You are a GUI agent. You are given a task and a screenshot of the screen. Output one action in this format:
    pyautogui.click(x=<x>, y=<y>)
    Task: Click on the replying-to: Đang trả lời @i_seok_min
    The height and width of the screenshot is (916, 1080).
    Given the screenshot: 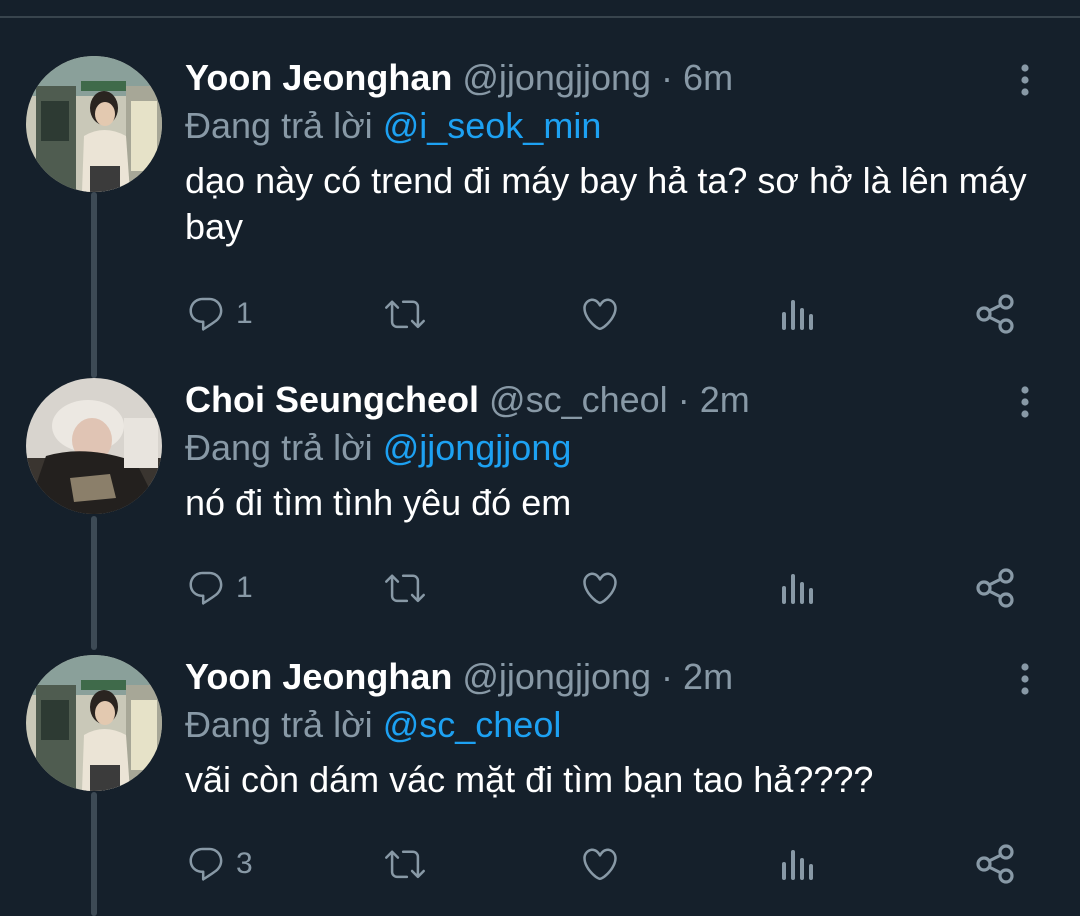 What is the action you would take?
    pyautogui.click(x=393, y=126)
    